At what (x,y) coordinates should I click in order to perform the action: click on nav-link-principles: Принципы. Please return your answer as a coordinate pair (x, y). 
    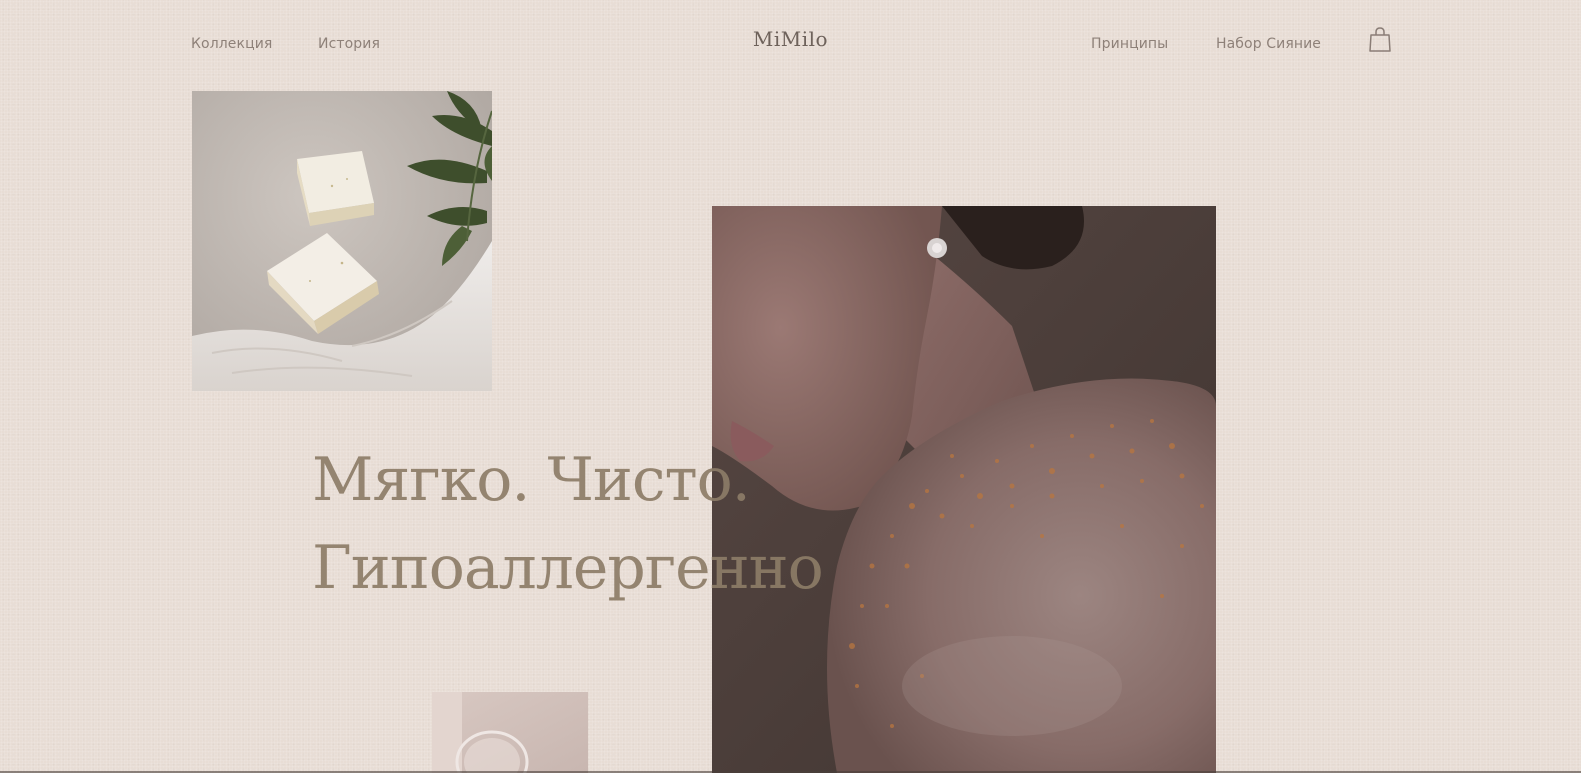
    Looking at the image, I should click on (1129, 44).